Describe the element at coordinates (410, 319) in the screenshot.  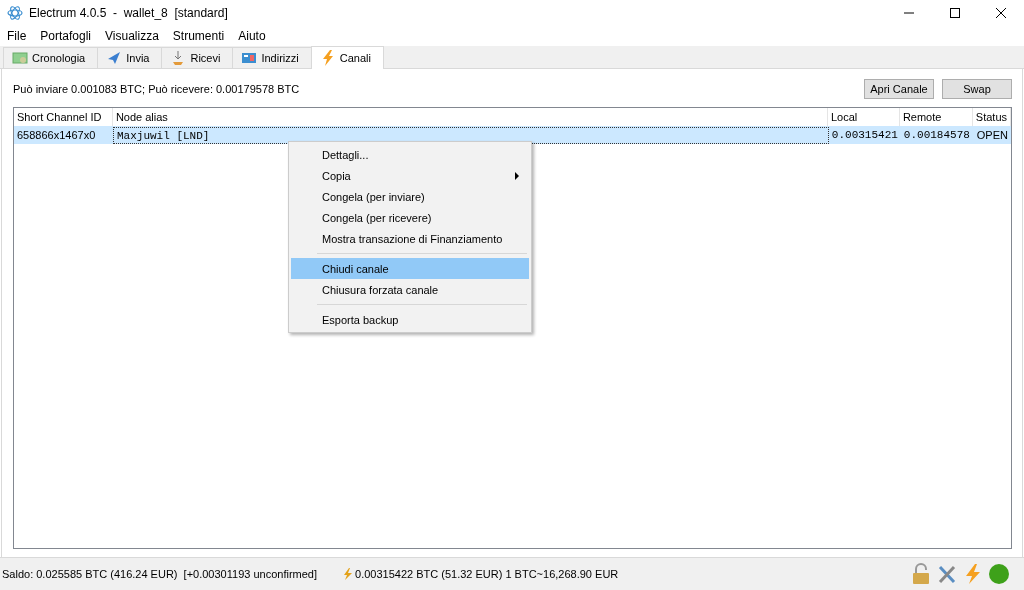
I see `menu-item: Esporta backup` at that location.